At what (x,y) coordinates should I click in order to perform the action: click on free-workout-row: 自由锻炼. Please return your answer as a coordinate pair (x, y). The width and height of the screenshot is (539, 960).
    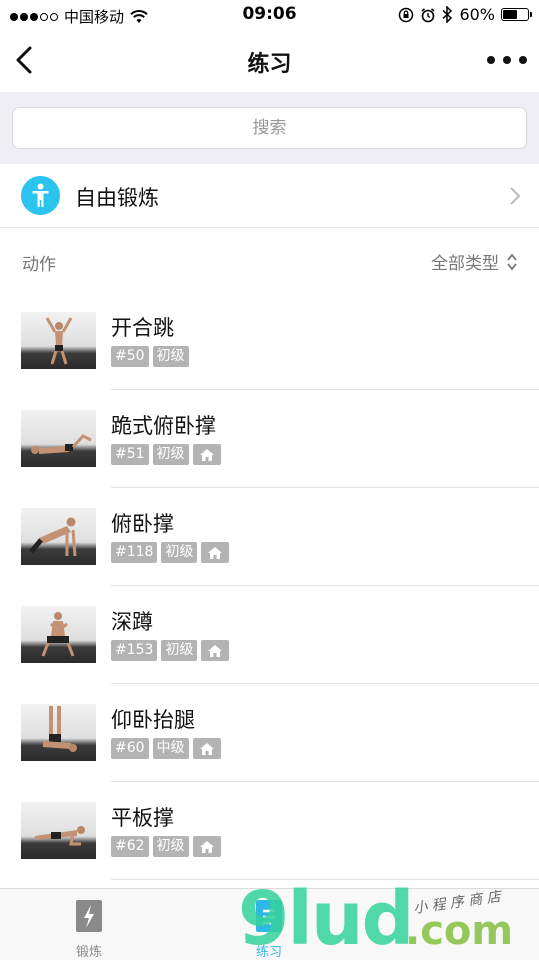
    Looking at the image, I should click on (269, 196).